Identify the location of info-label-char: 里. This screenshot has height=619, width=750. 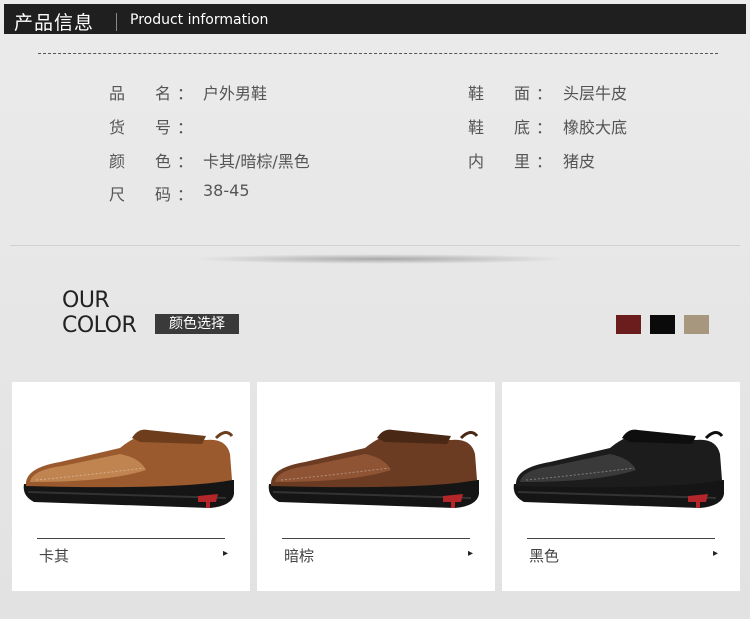
(522, 161).